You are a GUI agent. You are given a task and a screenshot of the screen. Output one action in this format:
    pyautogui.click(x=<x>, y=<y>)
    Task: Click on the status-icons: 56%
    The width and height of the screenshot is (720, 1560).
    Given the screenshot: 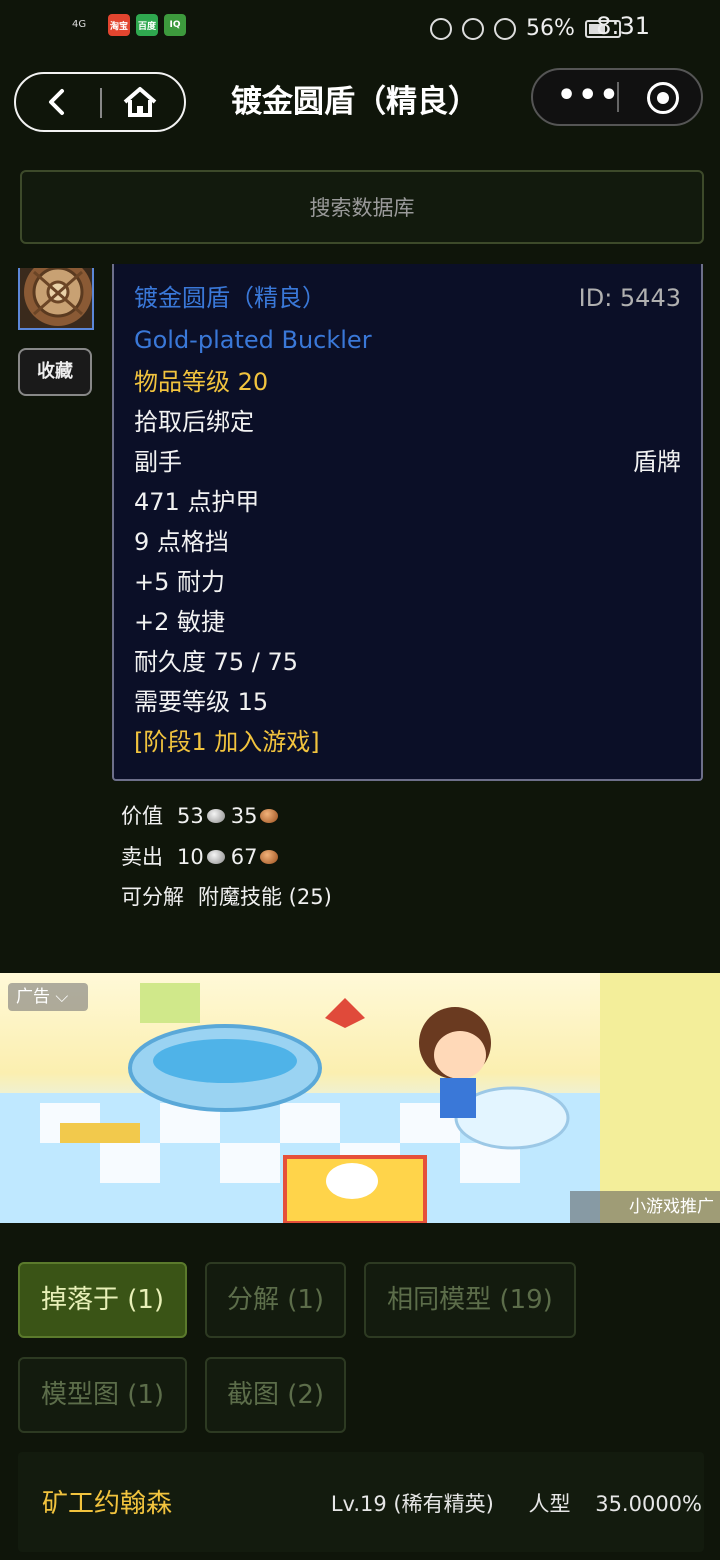 What is the action you would take?
    pyautogui.click(x=525, y=28)
    